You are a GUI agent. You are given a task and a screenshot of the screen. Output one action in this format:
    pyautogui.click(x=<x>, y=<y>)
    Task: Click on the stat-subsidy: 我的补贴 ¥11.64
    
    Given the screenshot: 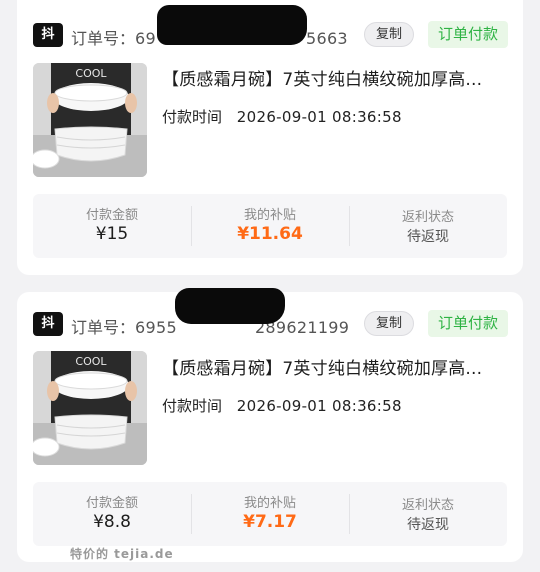 What is the action you would take?
    pyautogui.click(x=270, y=226)
    